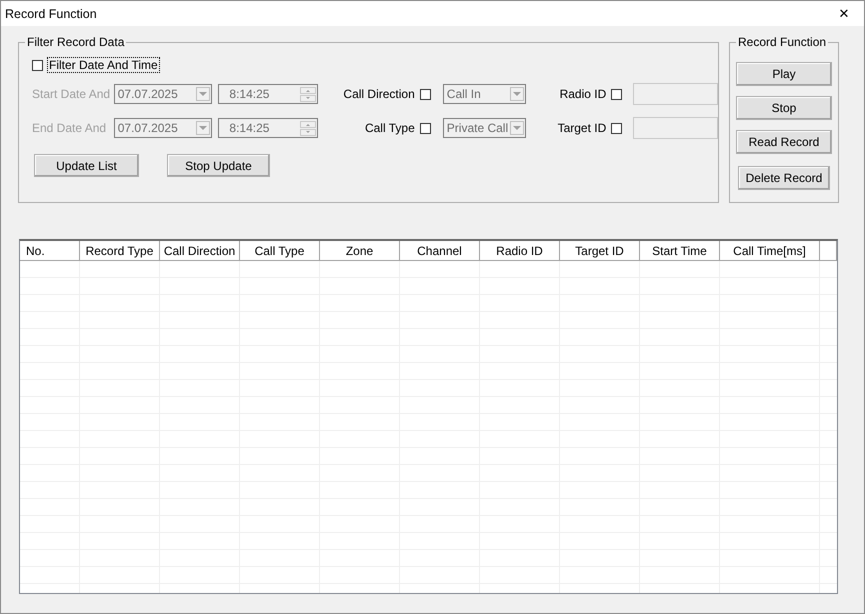 The image size is (865, 614). Describe the element at coordinates (784, 74) in the screenshot. I see `button: Play` at that location.